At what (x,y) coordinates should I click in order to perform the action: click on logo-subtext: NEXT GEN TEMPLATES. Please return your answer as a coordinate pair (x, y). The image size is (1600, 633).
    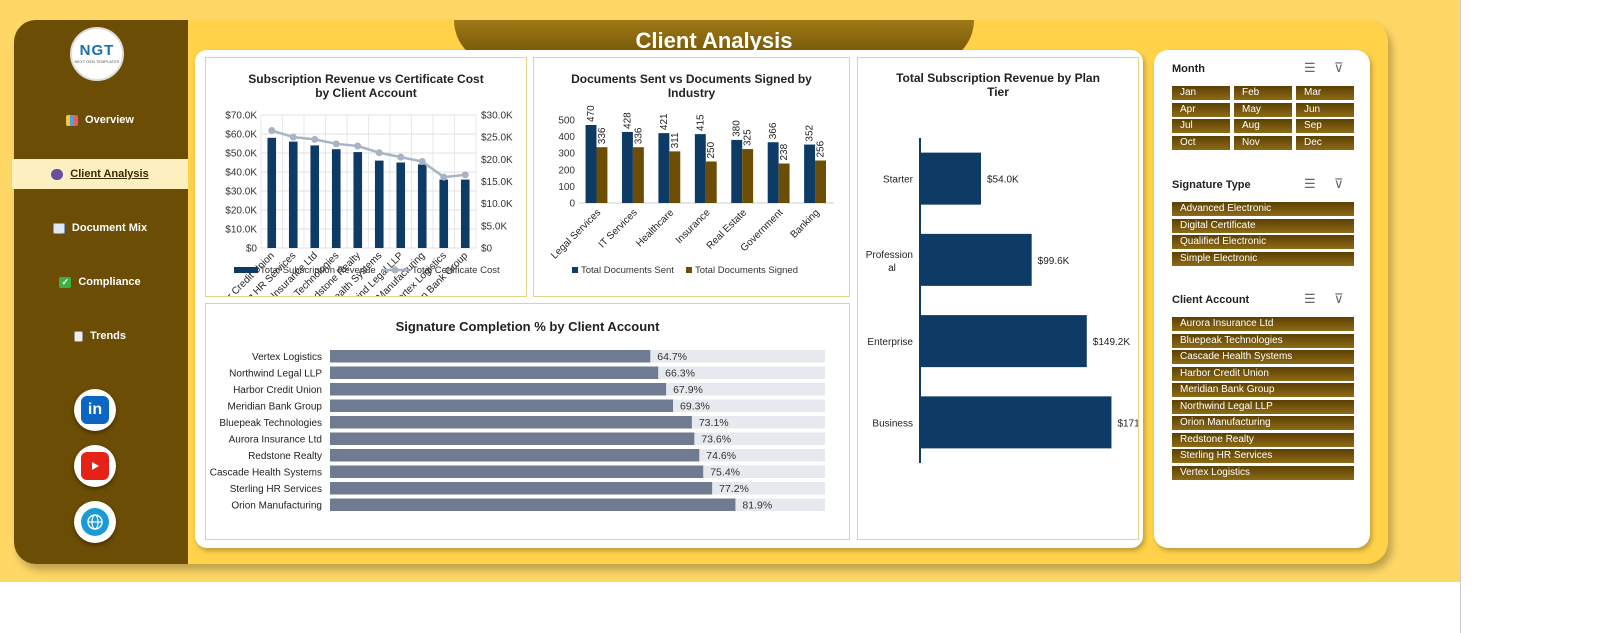
    Looking at the image, I should click on (97, 61).